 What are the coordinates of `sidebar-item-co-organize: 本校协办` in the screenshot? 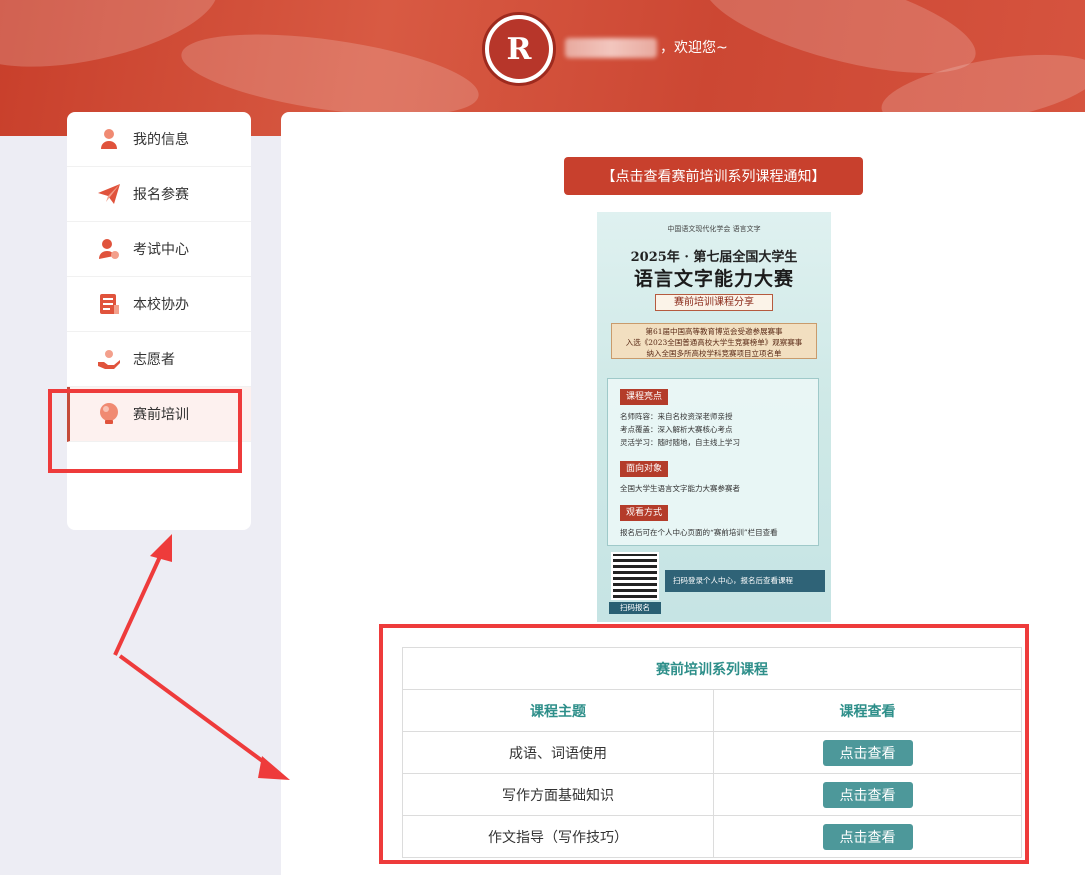 It's located at (159, 304).